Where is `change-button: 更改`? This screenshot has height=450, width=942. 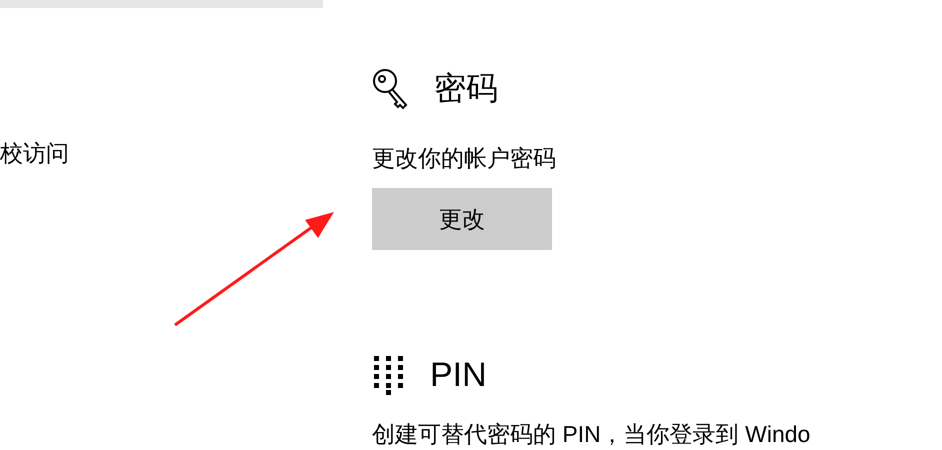
change-button: 更改 is located at coordinates (462, 219).